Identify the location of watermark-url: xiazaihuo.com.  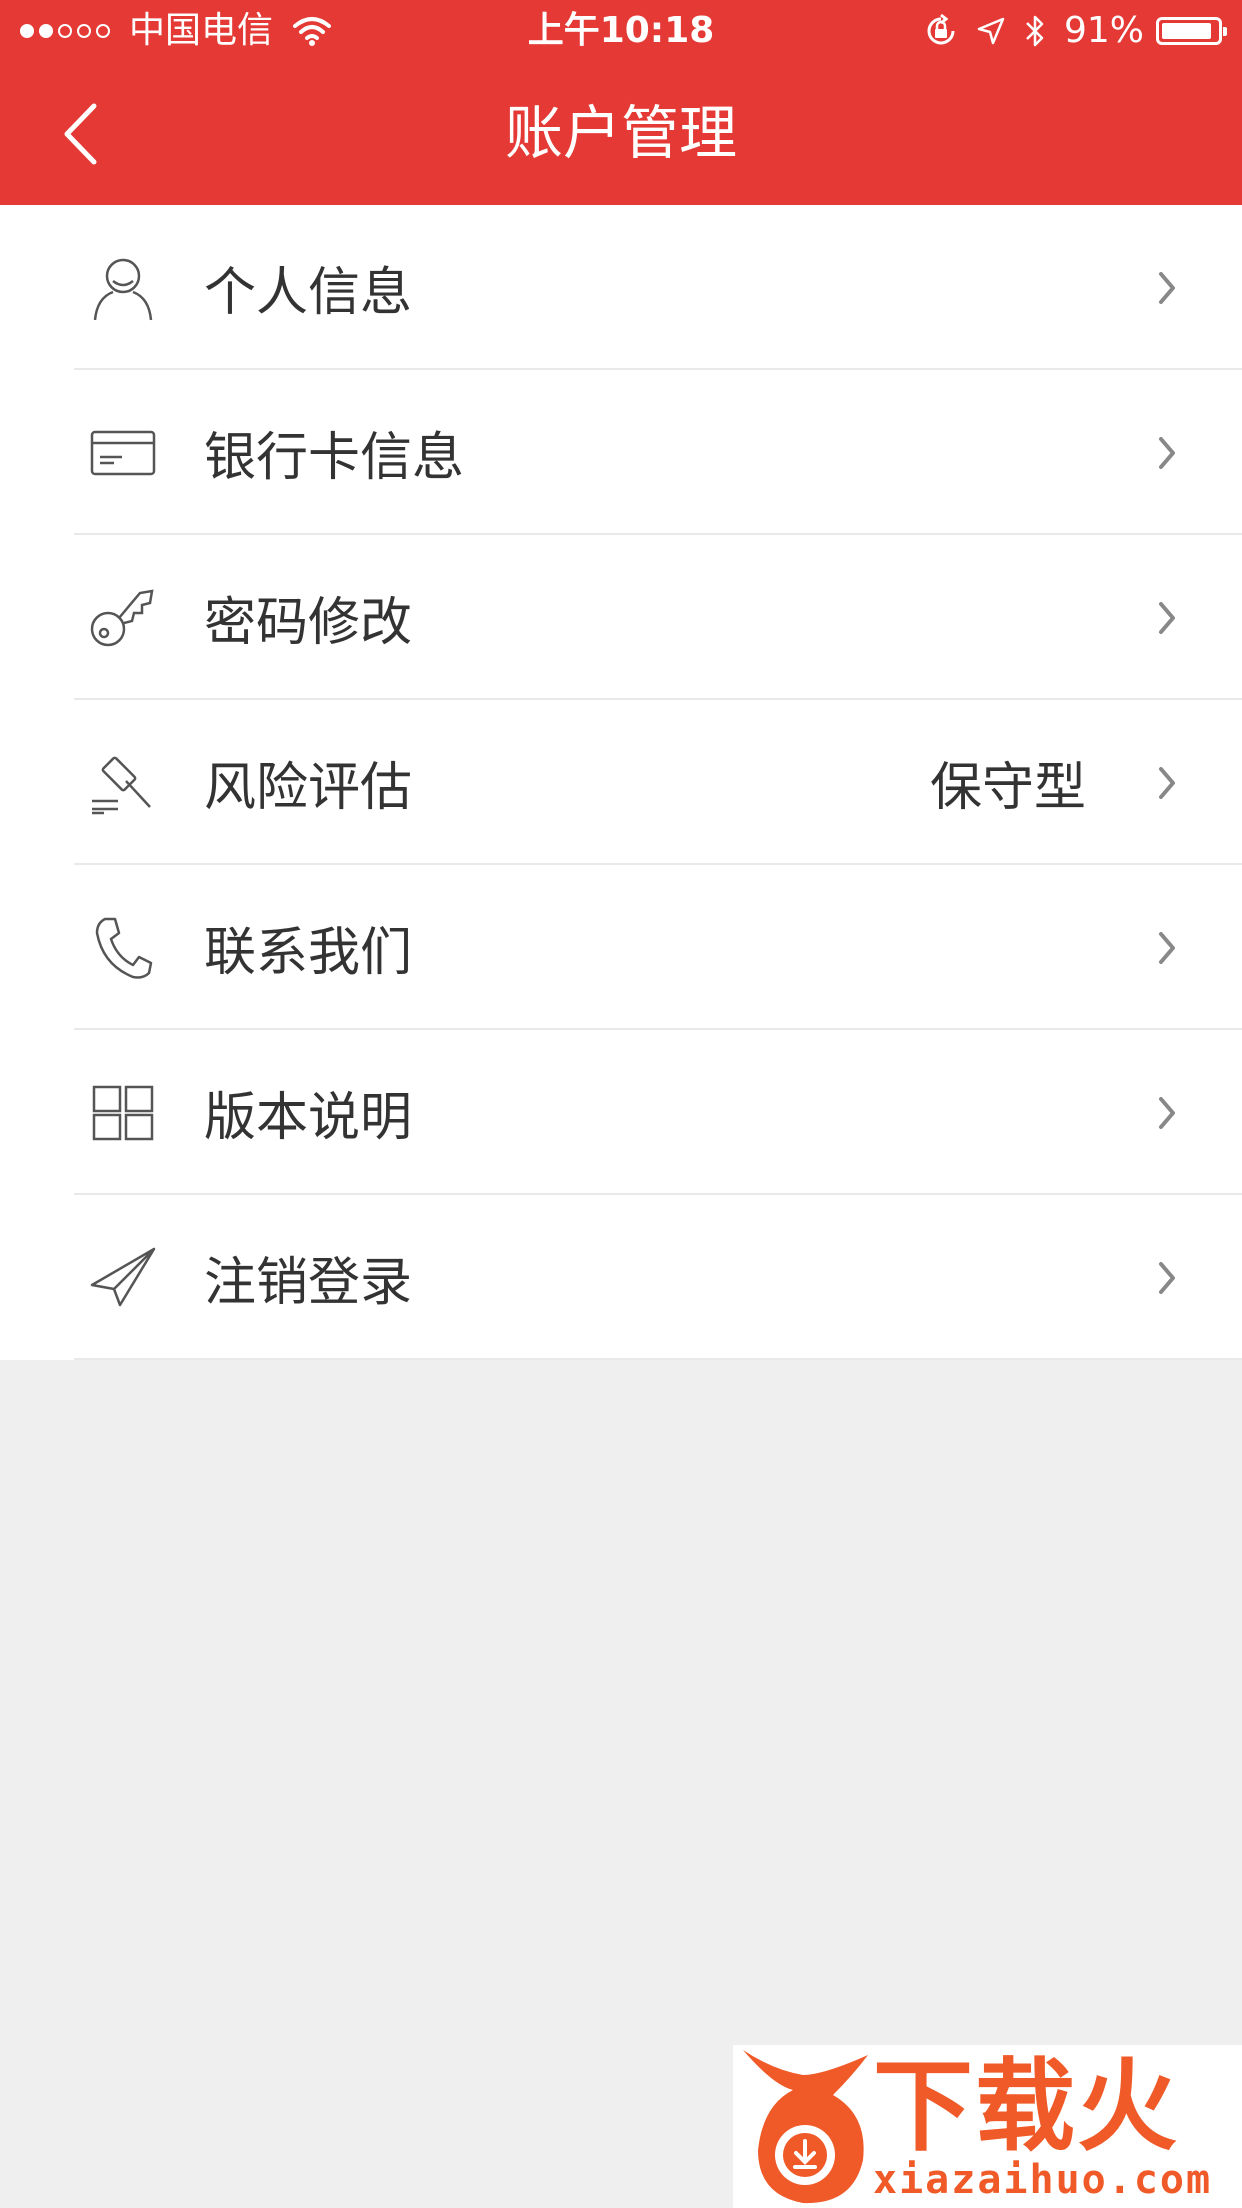
(1043, 2180).